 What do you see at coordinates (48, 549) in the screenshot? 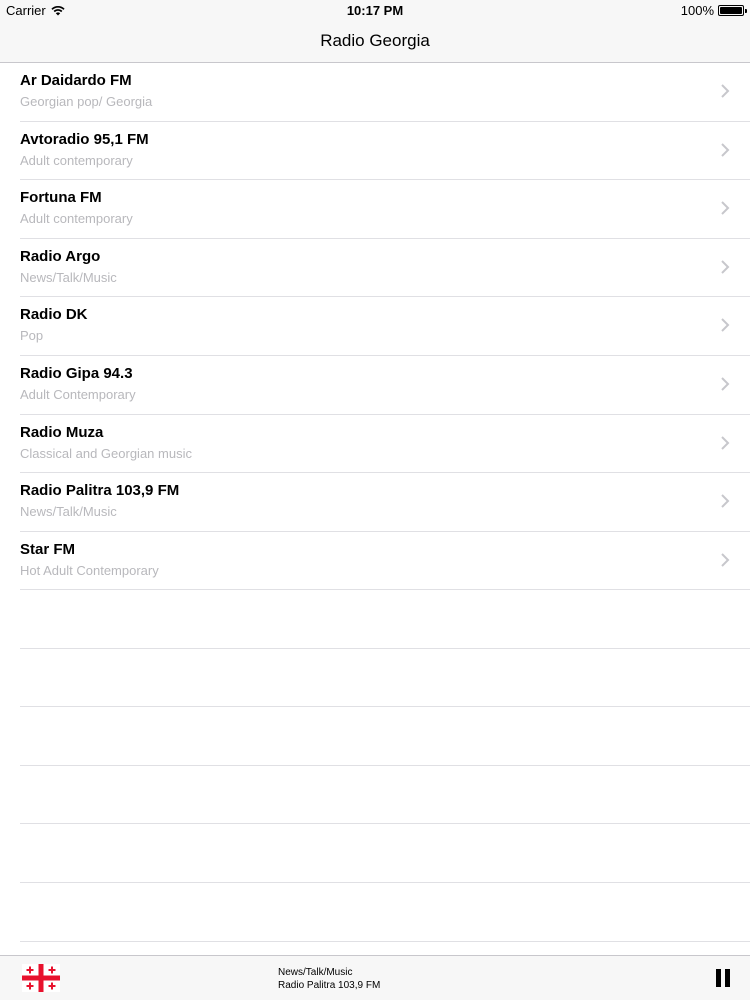
I see `station-name: Star FM` at bounding box center [48, 549].